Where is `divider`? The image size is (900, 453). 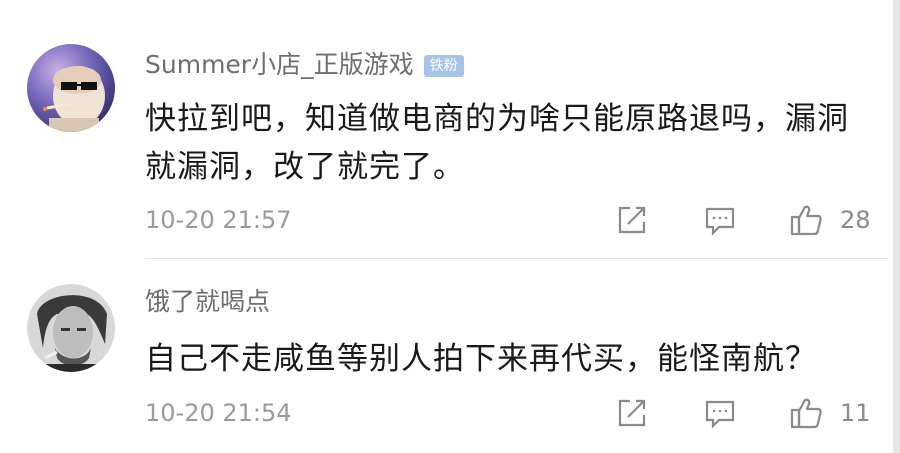 divider is located at coordinates (516, 258).